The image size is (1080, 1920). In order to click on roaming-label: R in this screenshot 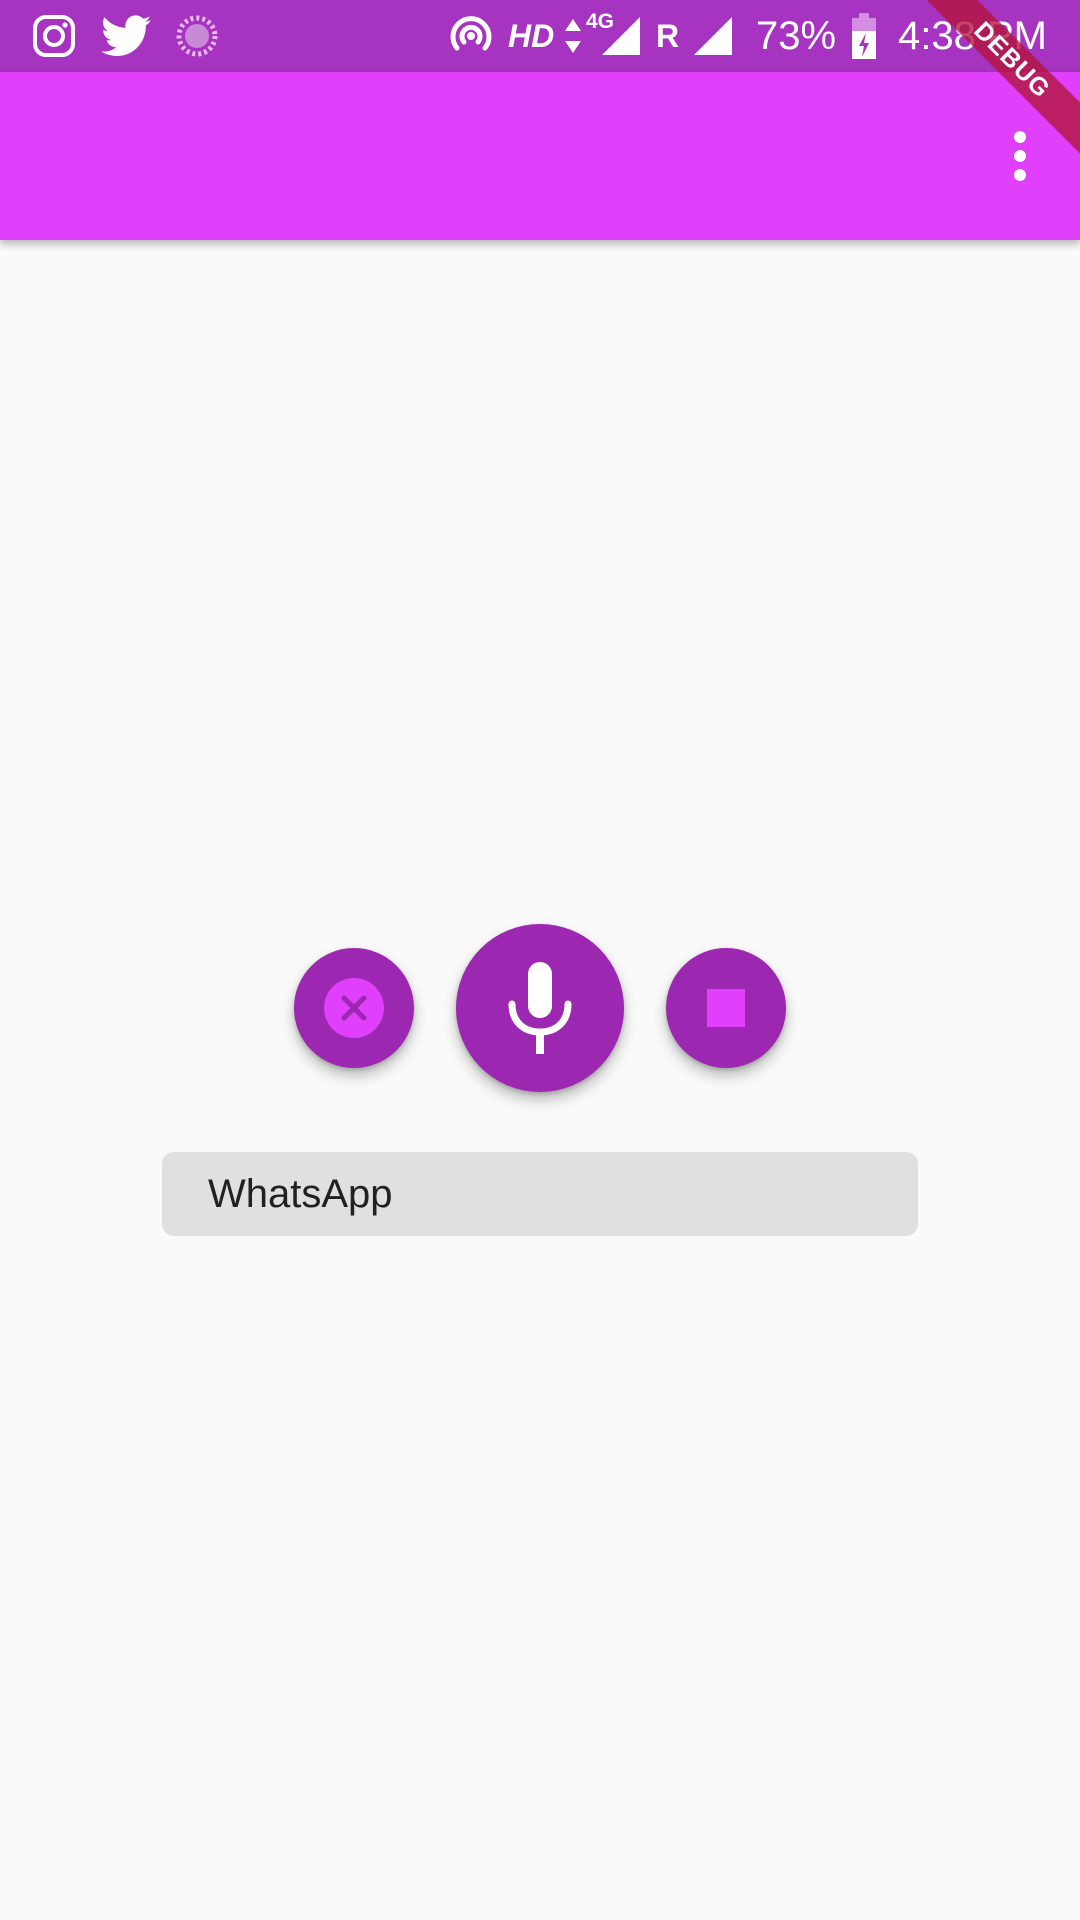, I will do `click(668, 35)`.